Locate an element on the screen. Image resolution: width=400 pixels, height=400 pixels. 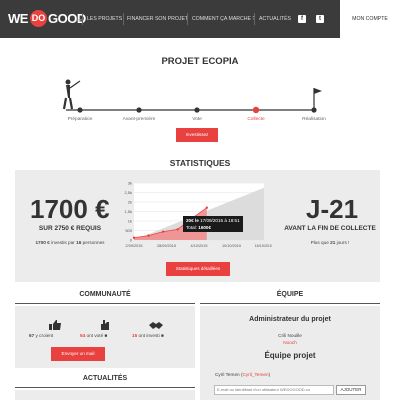
community-investors: 15 ont investi ■ is located at coordinates (148, 335).